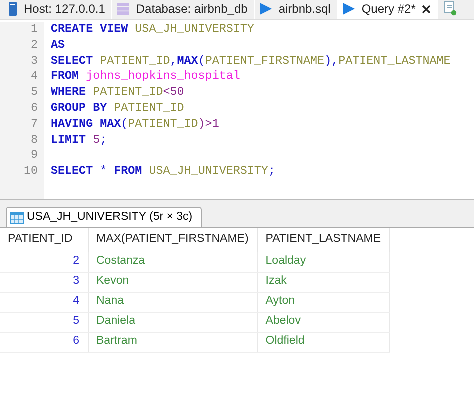 The height and width of the screenshot is (400, 474). I want to click on table-cell: 3, so click(44, 282).